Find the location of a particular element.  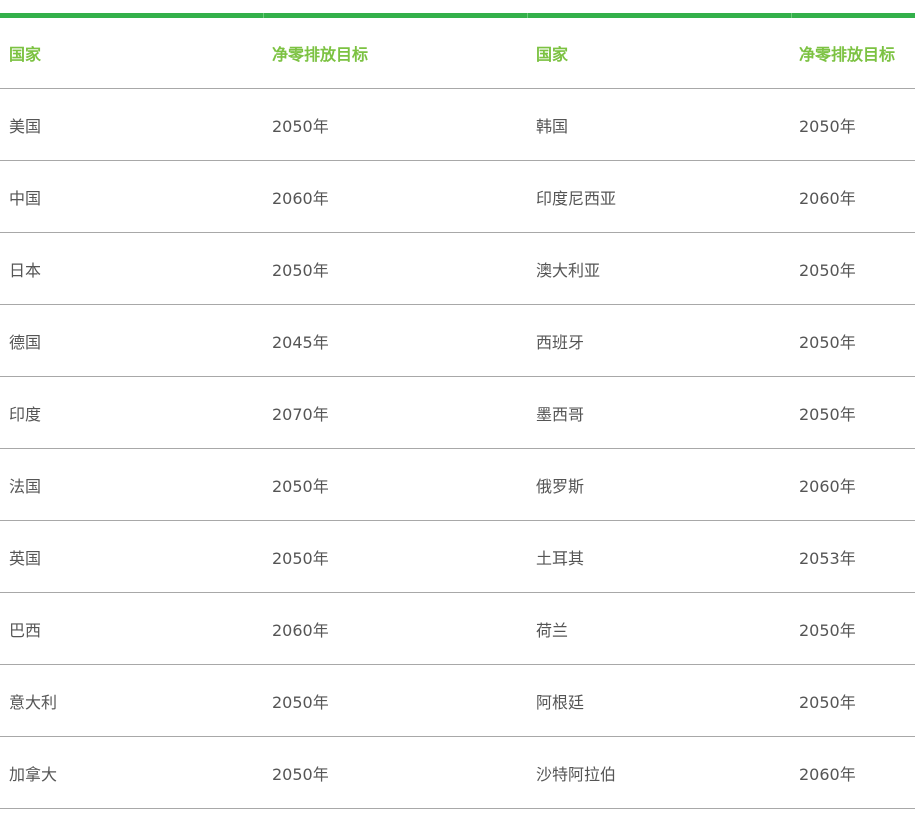

country-cell: 意大利 is located at coordinates (131, 700).